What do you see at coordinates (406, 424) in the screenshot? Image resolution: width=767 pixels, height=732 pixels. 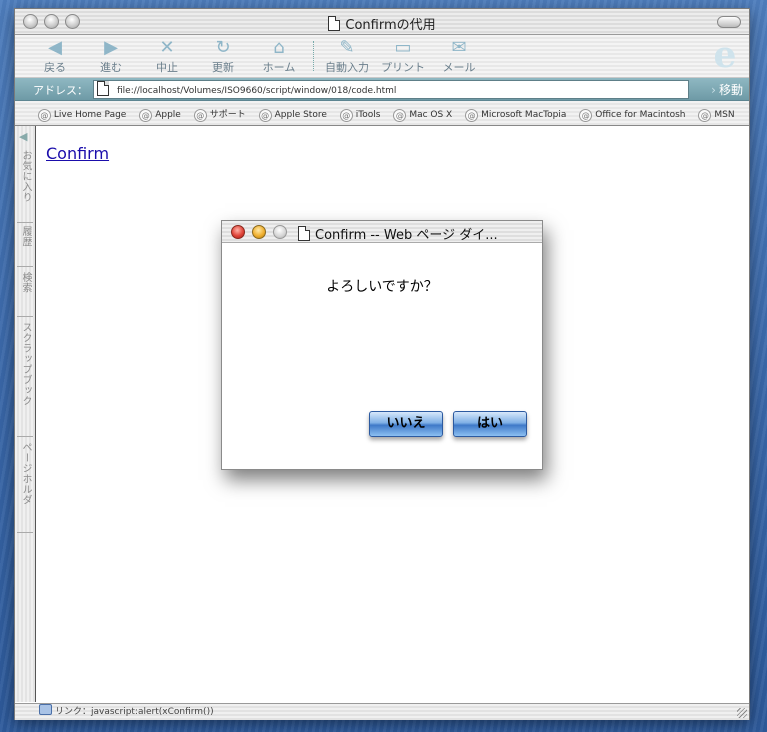 I see `no-button: いいえ` at bounding box center [406, 424].